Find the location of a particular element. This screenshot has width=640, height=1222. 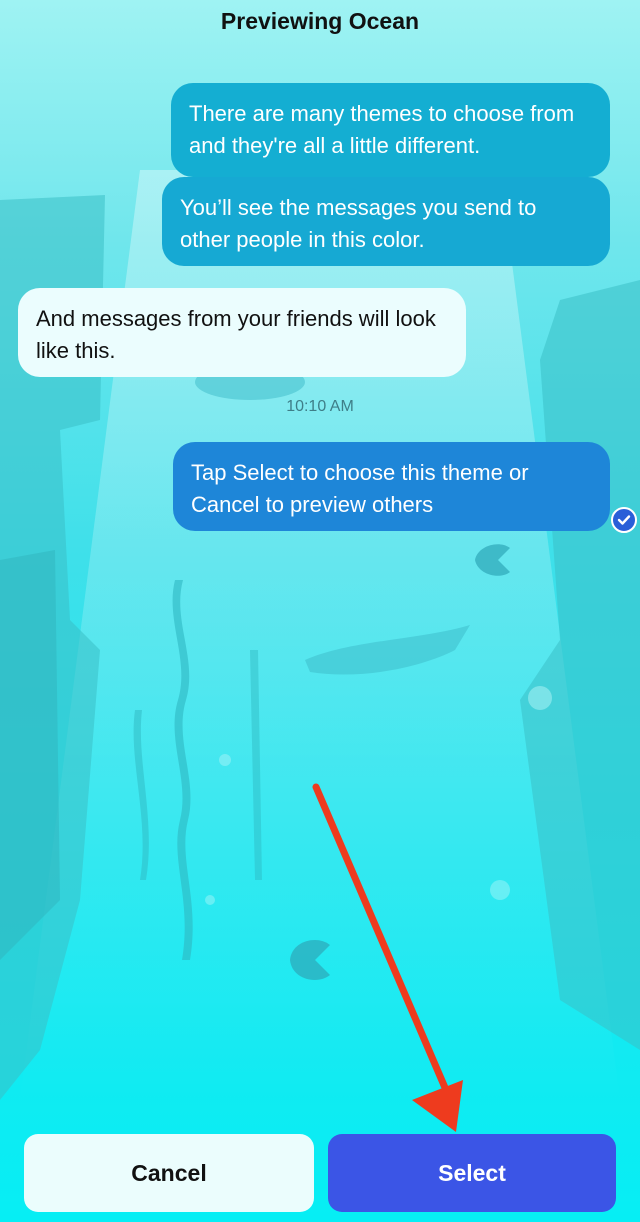

select-button: Select is located at coordinates (472, 1173).